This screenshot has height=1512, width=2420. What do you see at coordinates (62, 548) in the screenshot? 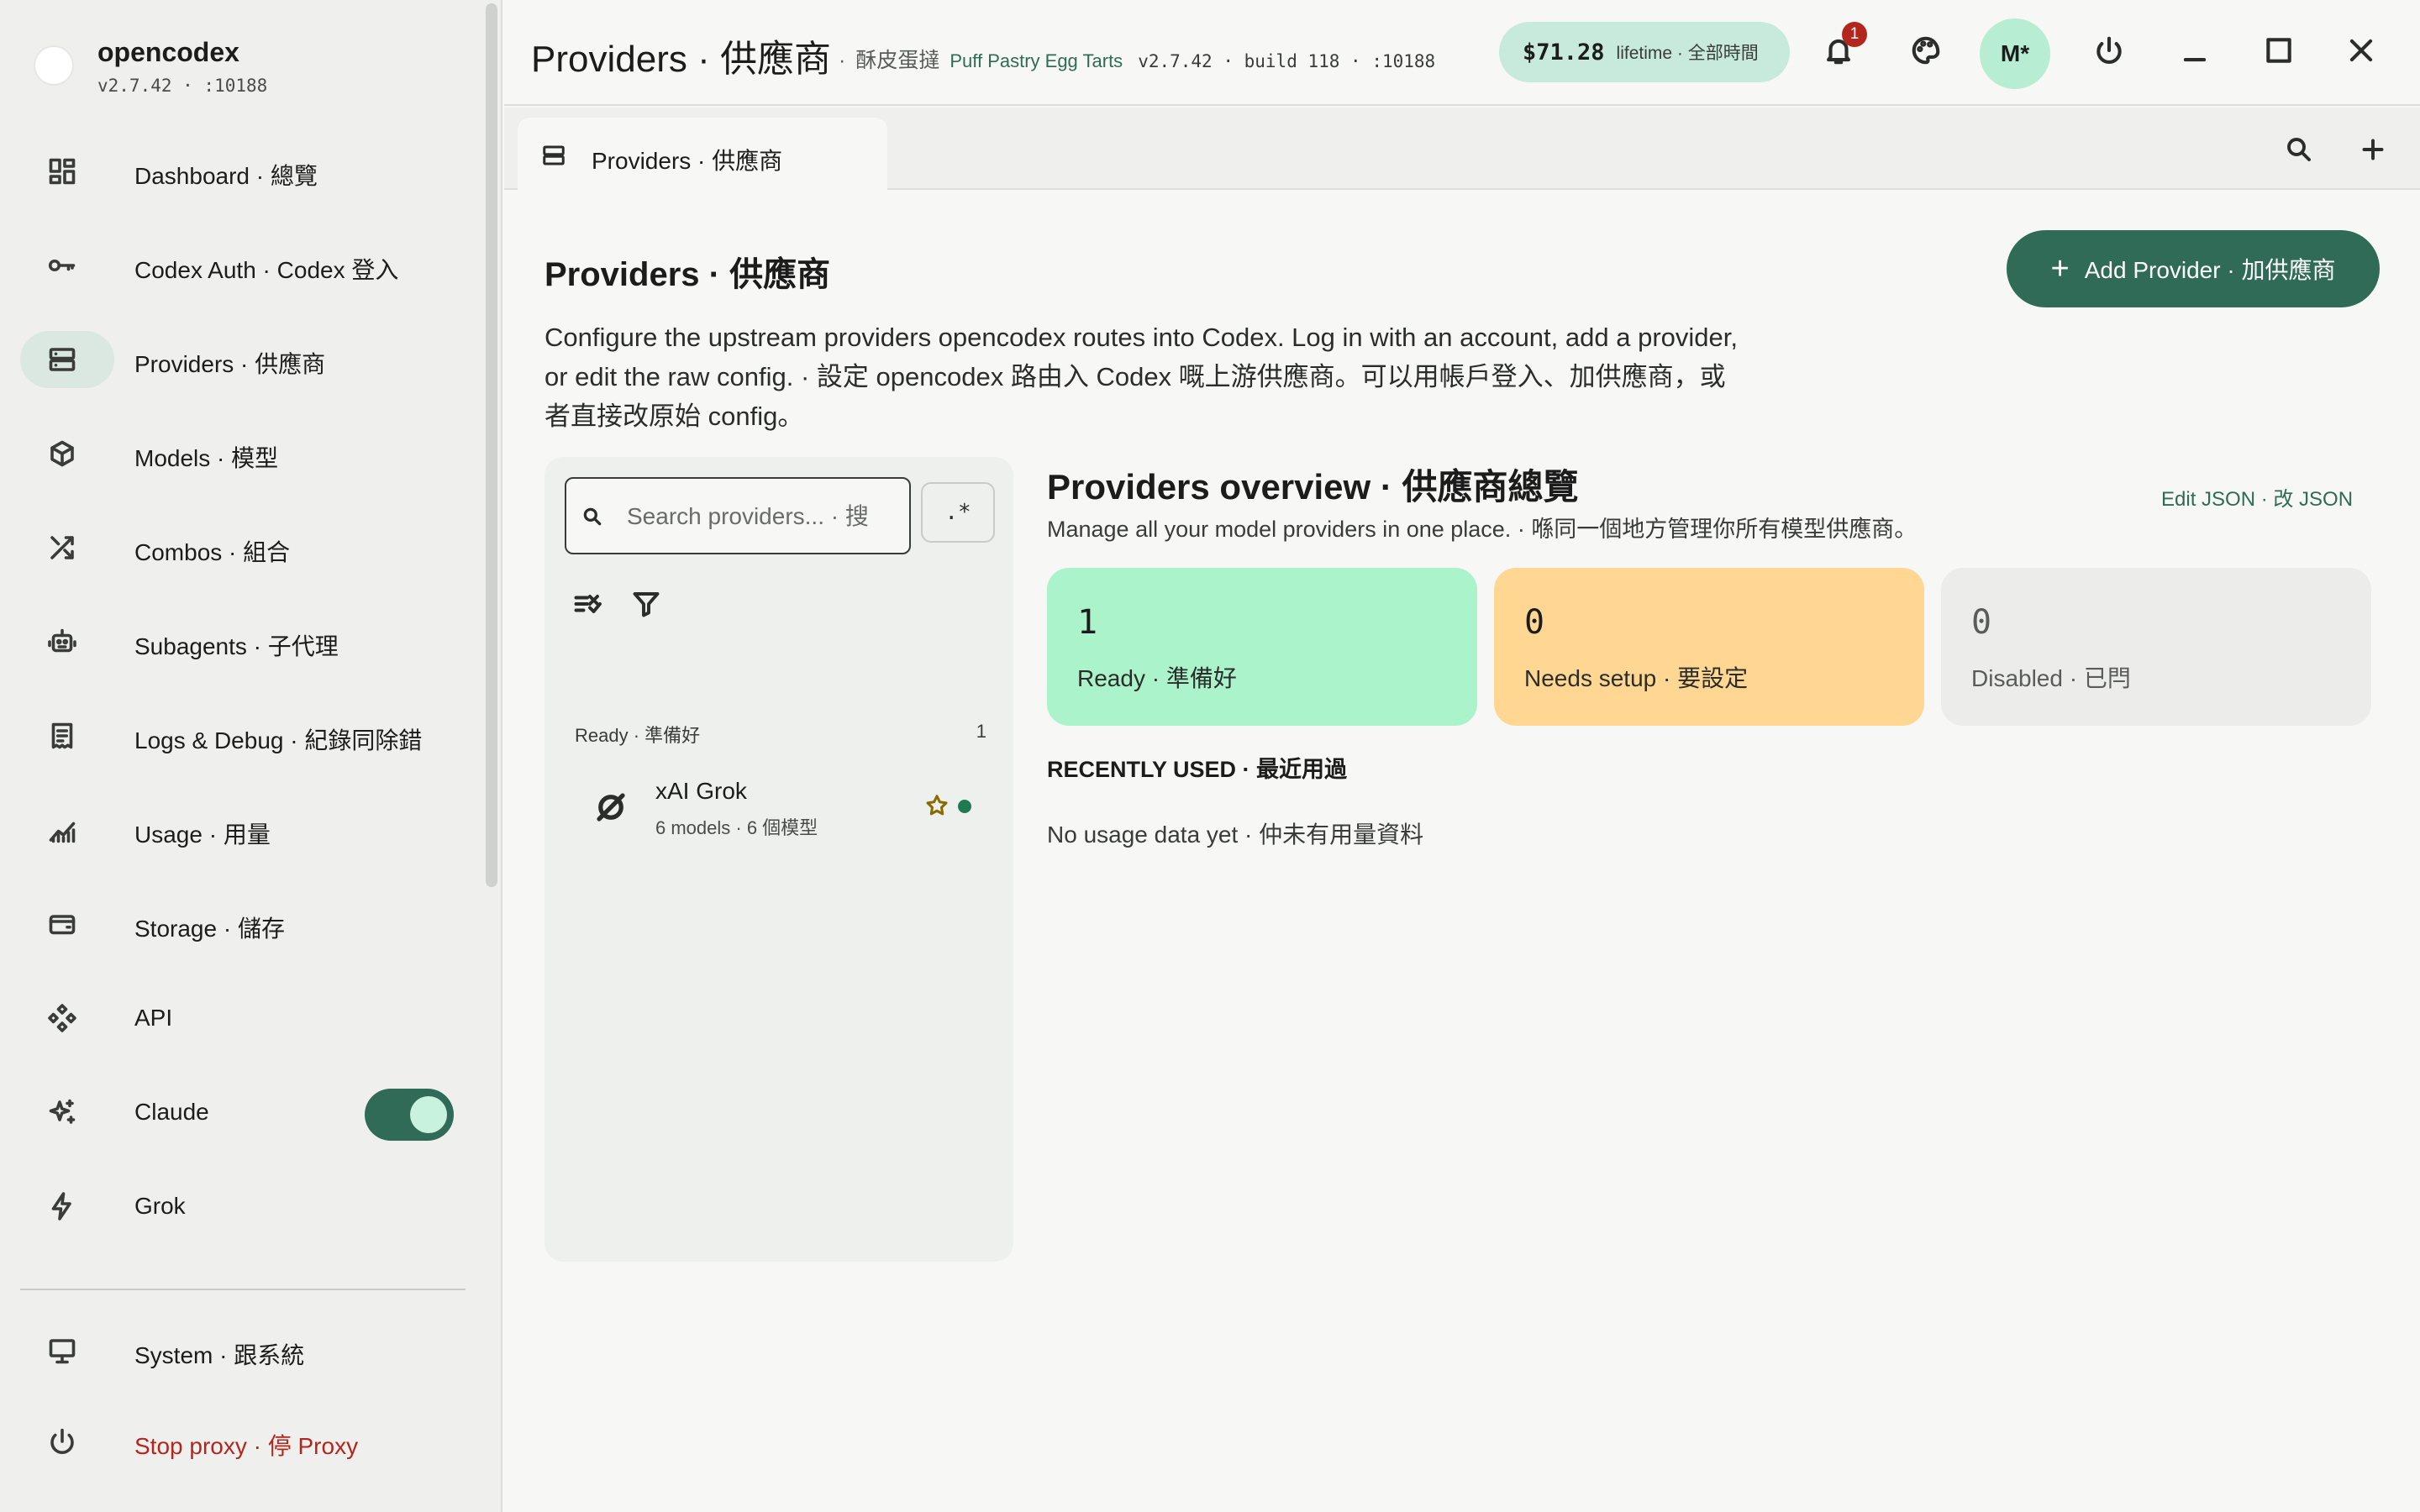
I see `shuffle-icon` at bounding box center [62, 548].